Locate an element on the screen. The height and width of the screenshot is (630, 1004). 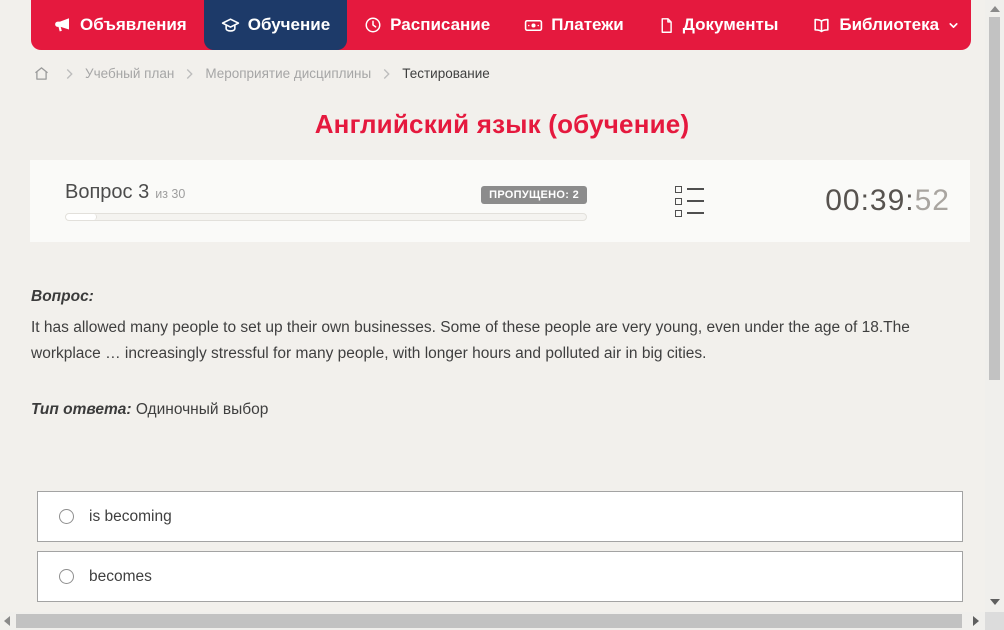
timer-seconds: 52 is located at coordinates (932, 200).